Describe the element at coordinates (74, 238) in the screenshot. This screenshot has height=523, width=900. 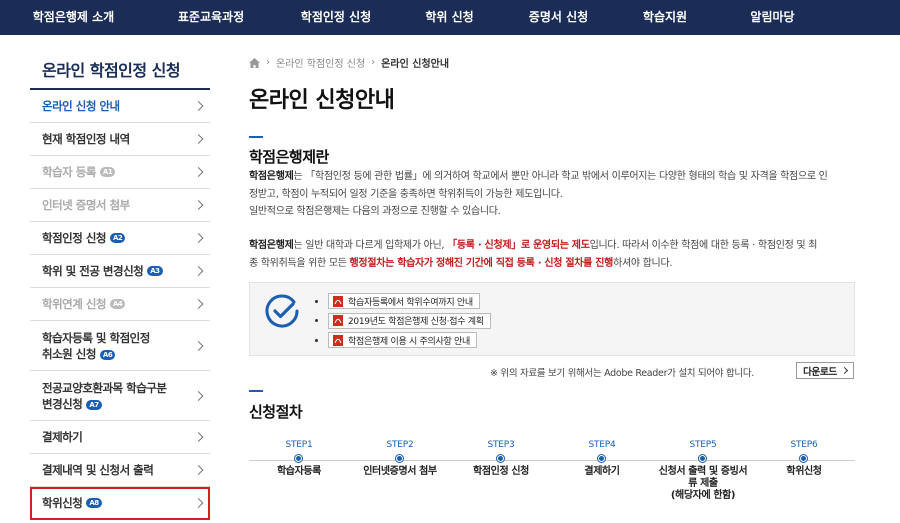
I see `sidebar-item-label: 학점인정 신청` at that location.